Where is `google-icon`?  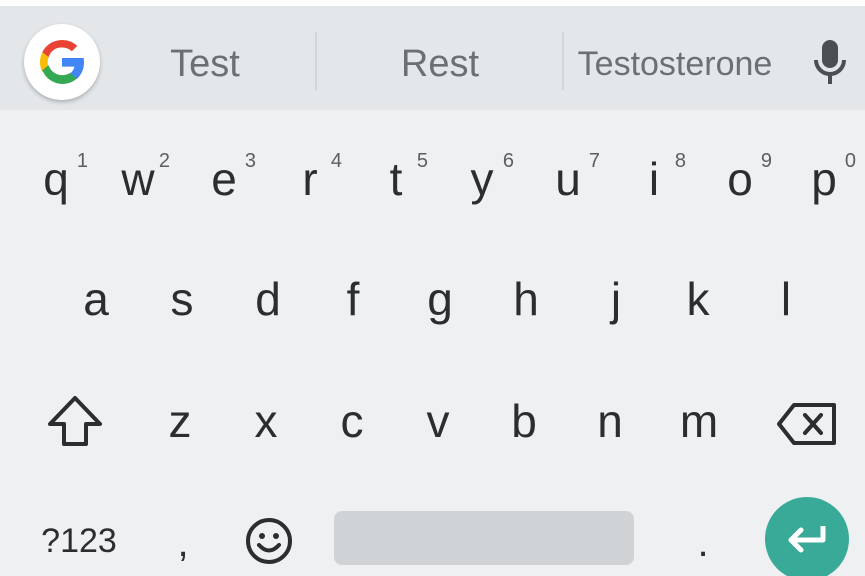
google-icon is located at coordinates (61, 61).